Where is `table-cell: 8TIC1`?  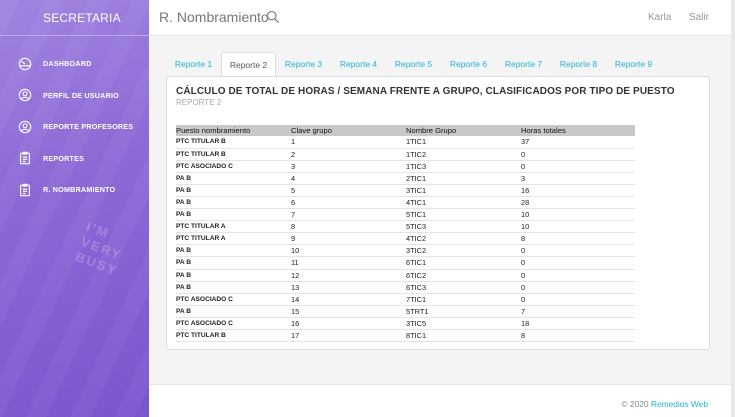 table-cell: 8TIC1 is located at coordinates (463, 336).